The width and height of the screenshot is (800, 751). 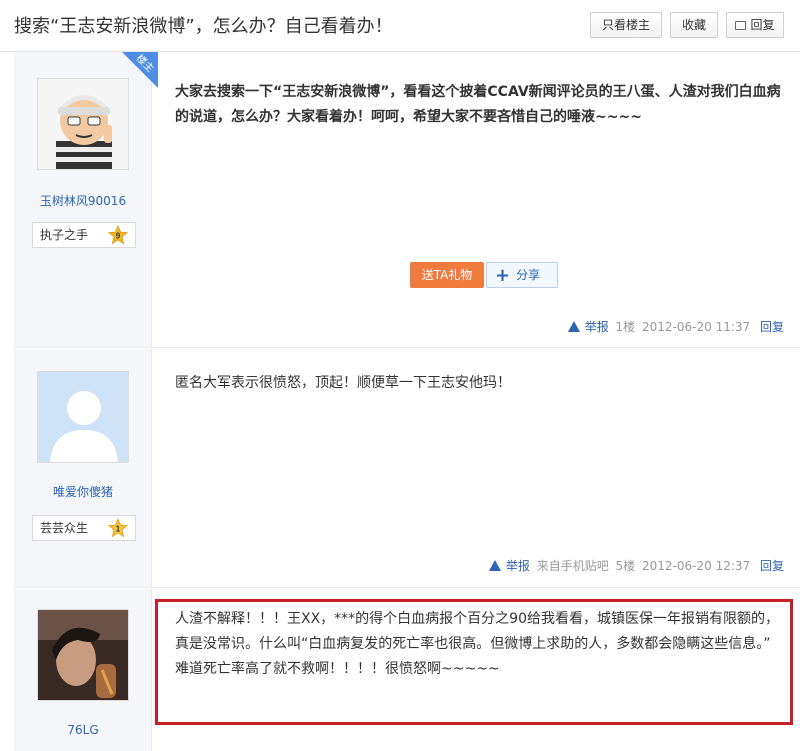 I want to click on author-sidebar: 玉树林风90016 执子之手 9, so click(x=83, y=199).